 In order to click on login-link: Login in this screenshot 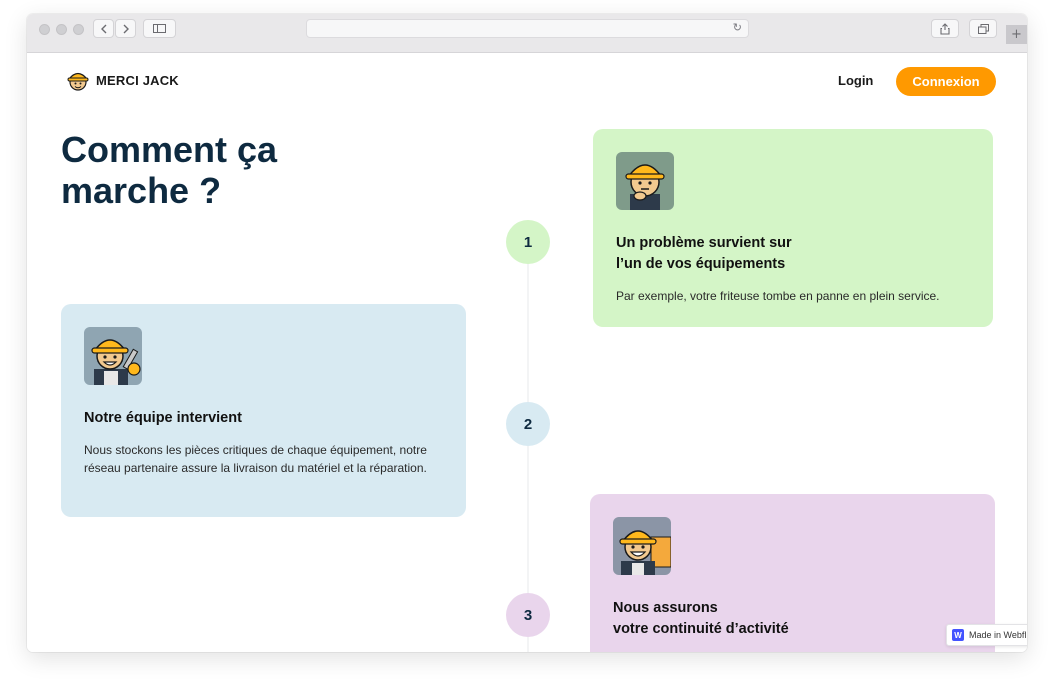, I will do `click(855, 80)`.